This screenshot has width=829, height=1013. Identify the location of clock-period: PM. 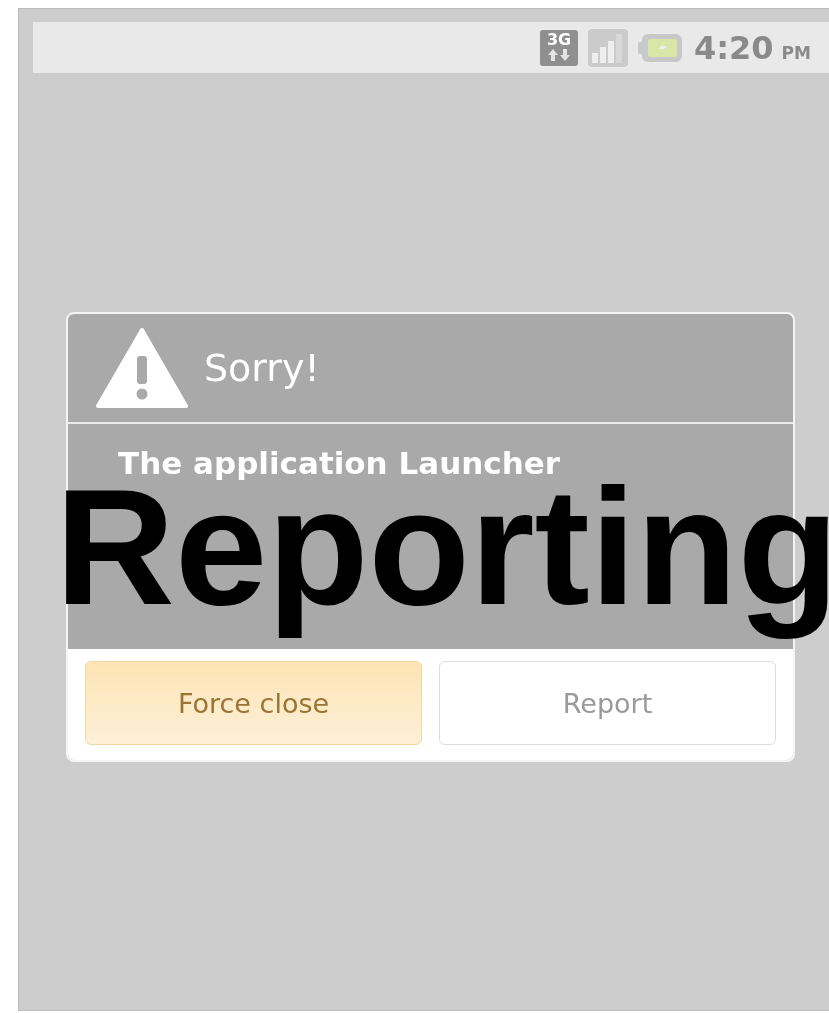
(796, 52).